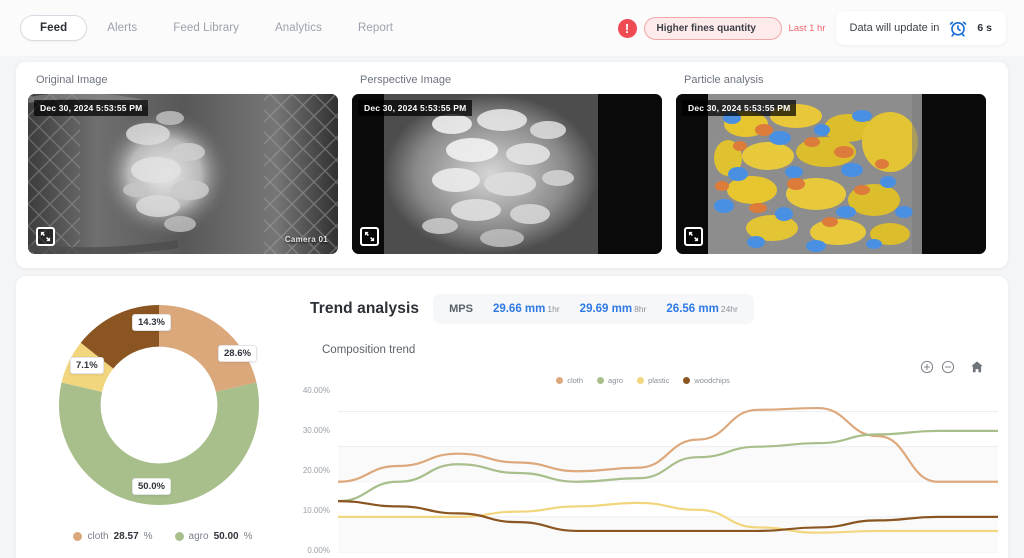 Image resolution: width=1024 pixels, height=558 pixels. I want to click on mps-label: MPS, so click(461, 309).